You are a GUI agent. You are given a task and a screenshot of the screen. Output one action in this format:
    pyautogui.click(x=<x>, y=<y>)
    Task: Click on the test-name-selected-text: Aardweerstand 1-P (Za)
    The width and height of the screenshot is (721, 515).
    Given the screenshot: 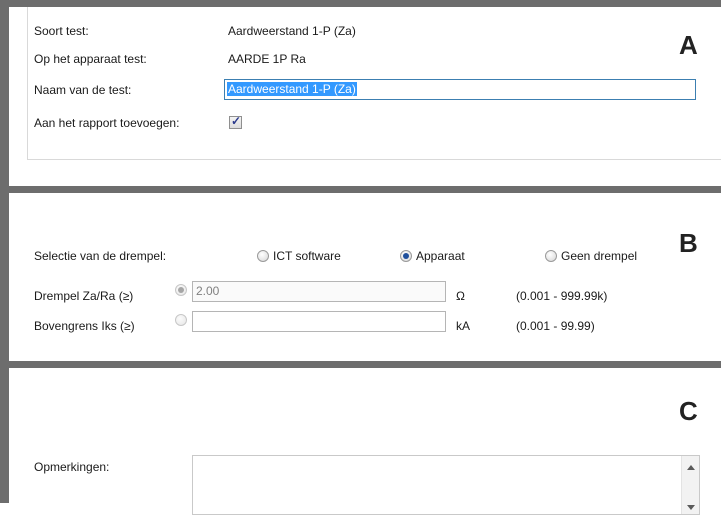 What is the action you would take?
    pyautogui.click(x=292, y=89)
    